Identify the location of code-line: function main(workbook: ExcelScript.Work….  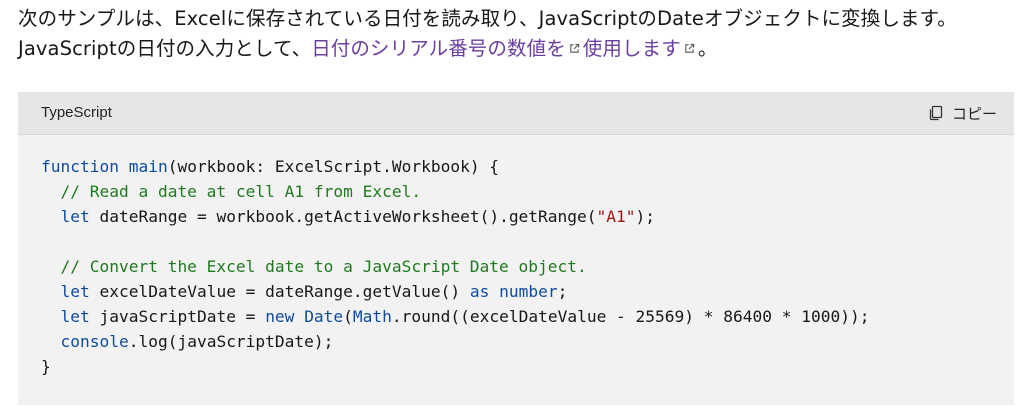
(270, 166).